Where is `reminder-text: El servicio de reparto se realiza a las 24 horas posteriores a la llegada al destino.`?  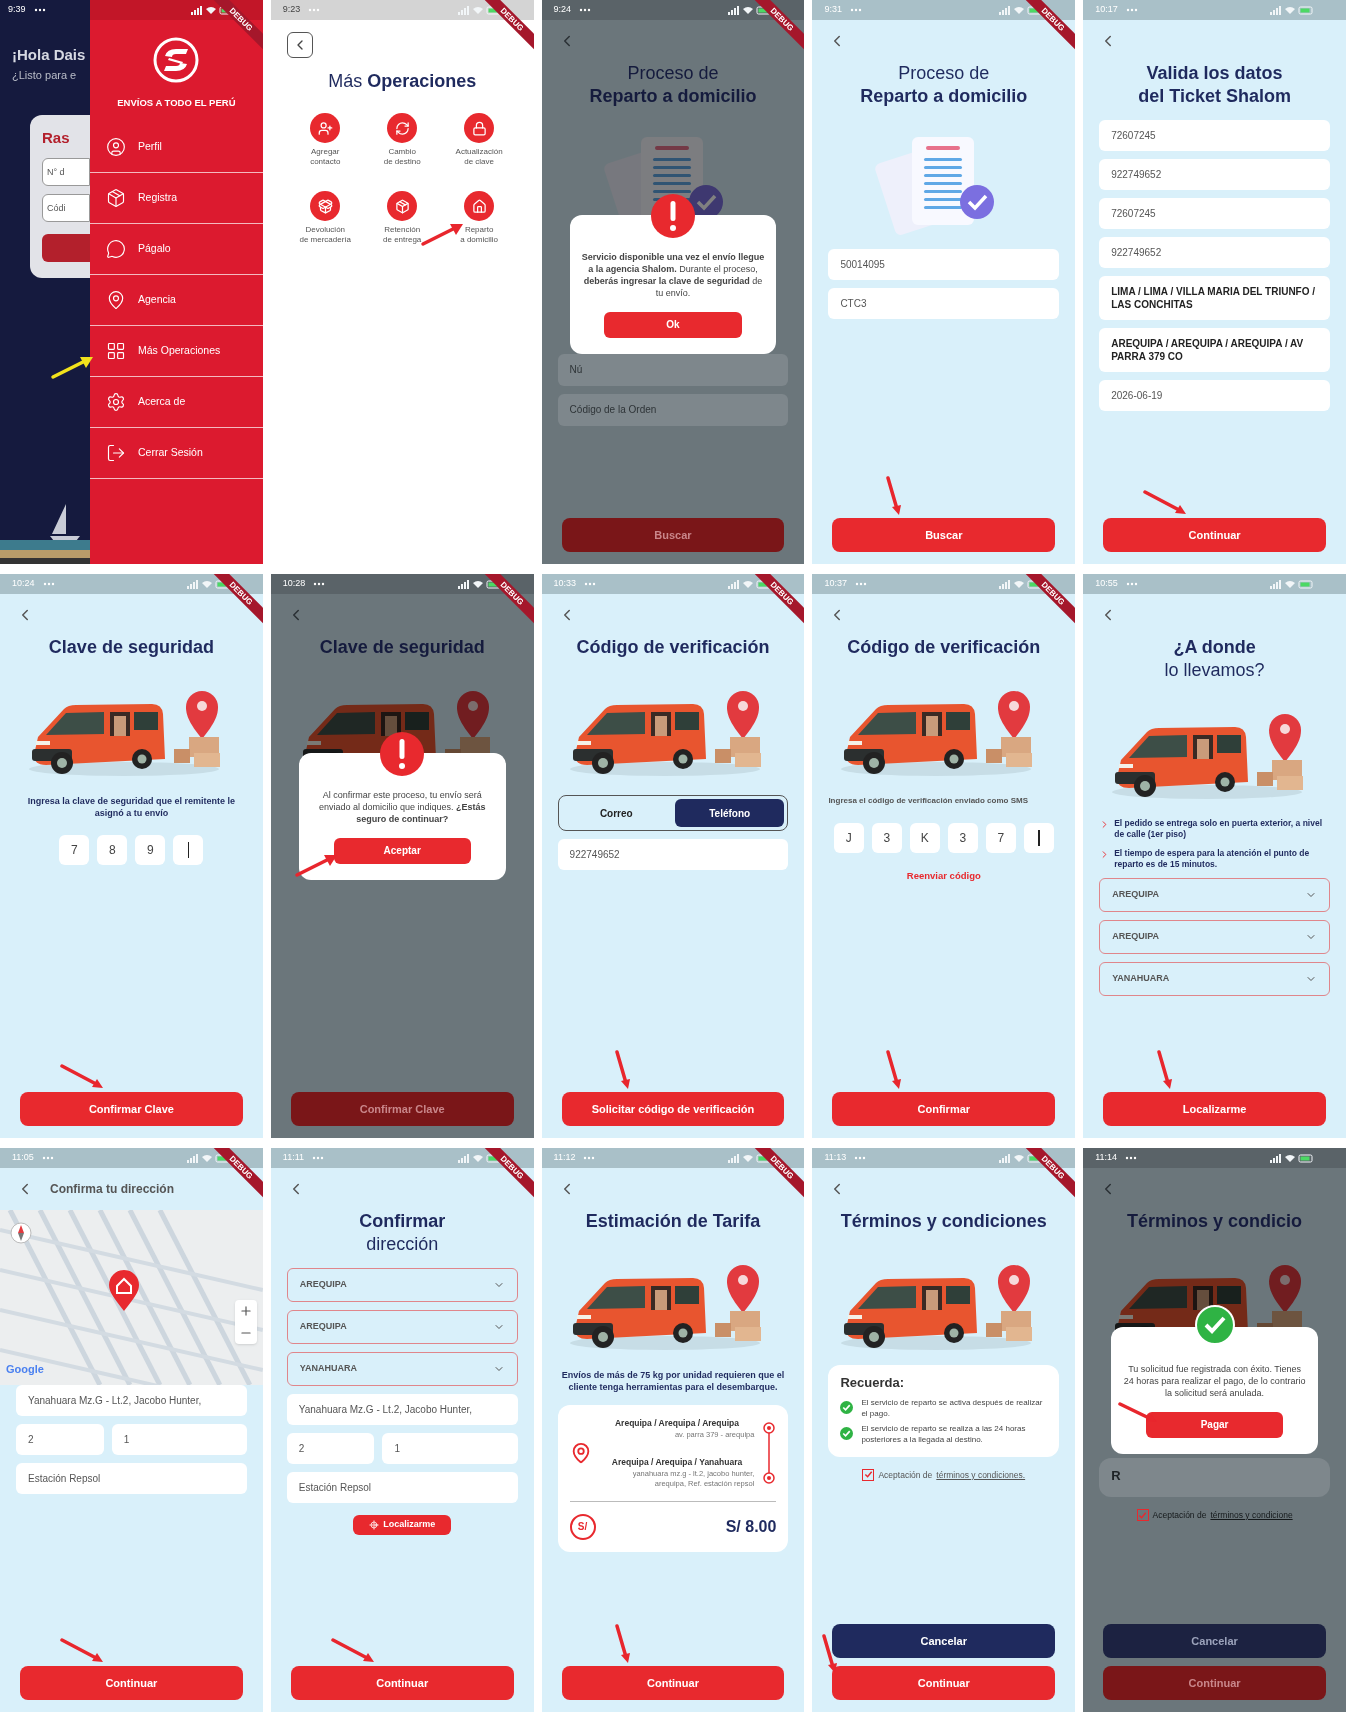
reminder-text: El servicio de reparto se realiza a las 24 horas posteriores a la llegada al destino. is located at coordinates (944, 1433).